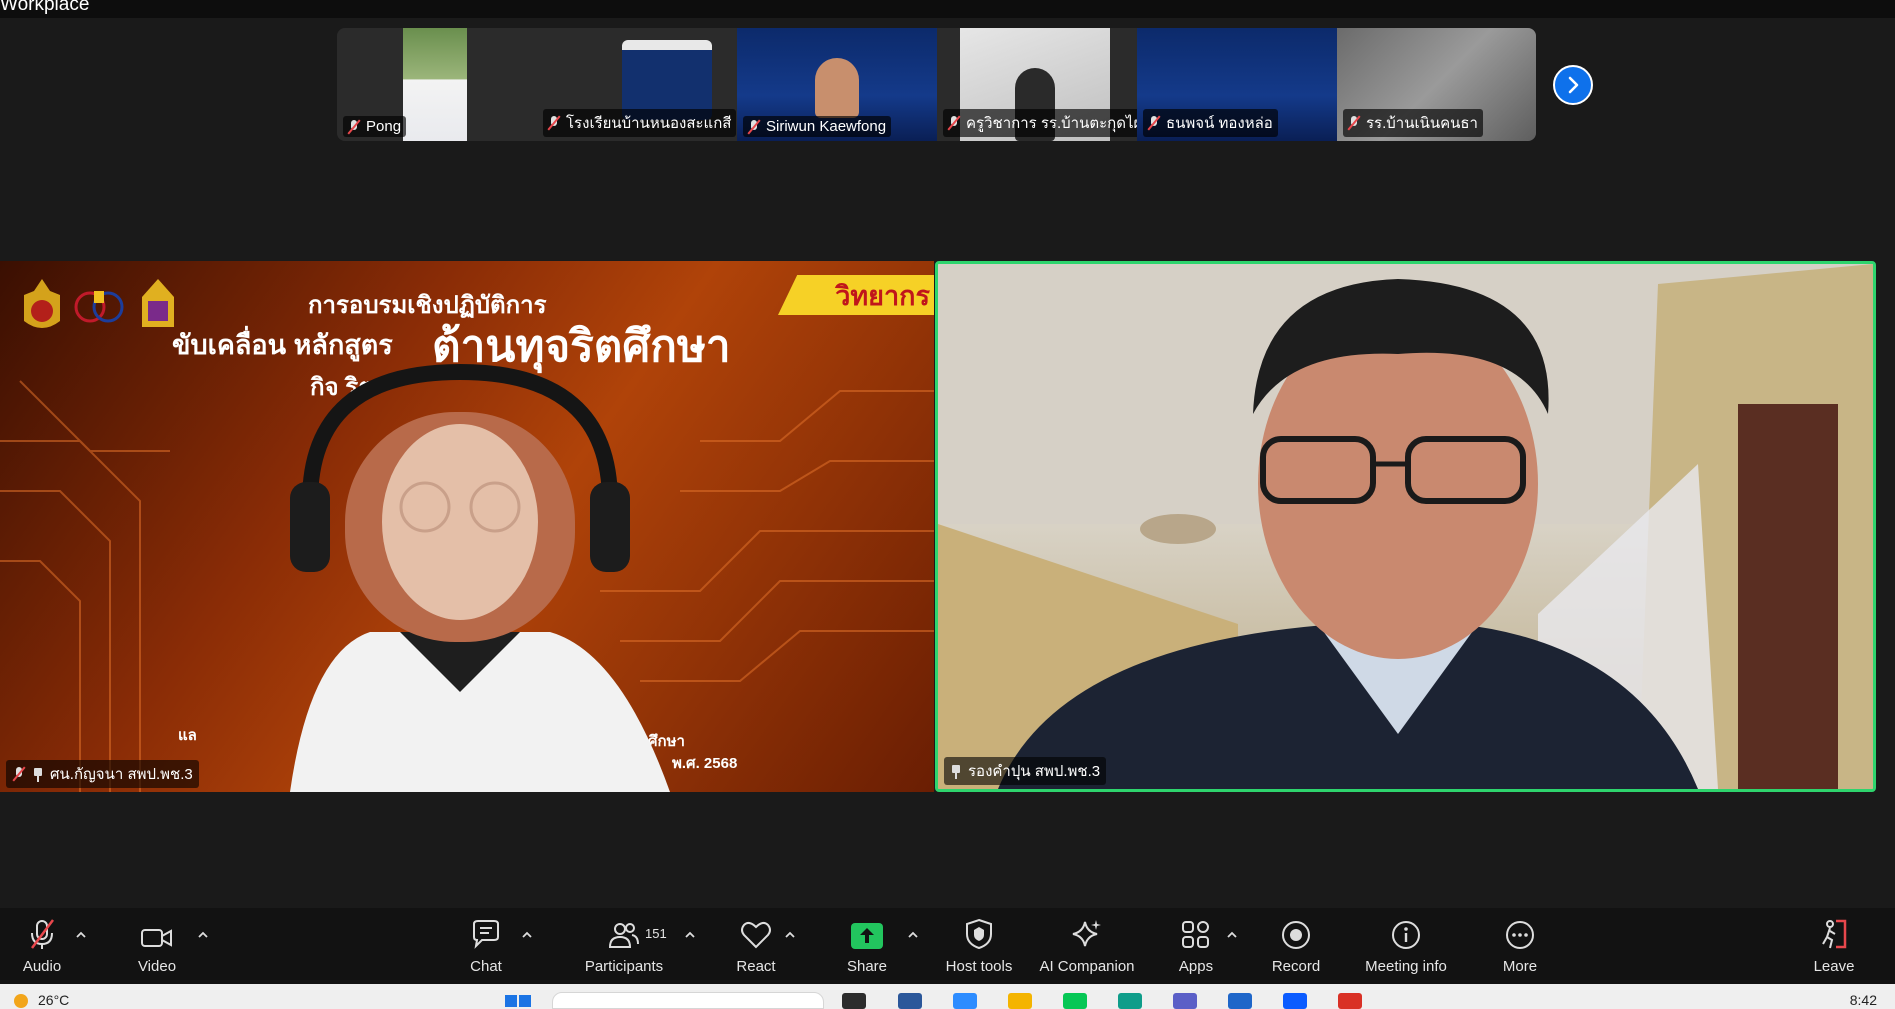  I want to click on chat-options-caret-icon, so click(527, 935).